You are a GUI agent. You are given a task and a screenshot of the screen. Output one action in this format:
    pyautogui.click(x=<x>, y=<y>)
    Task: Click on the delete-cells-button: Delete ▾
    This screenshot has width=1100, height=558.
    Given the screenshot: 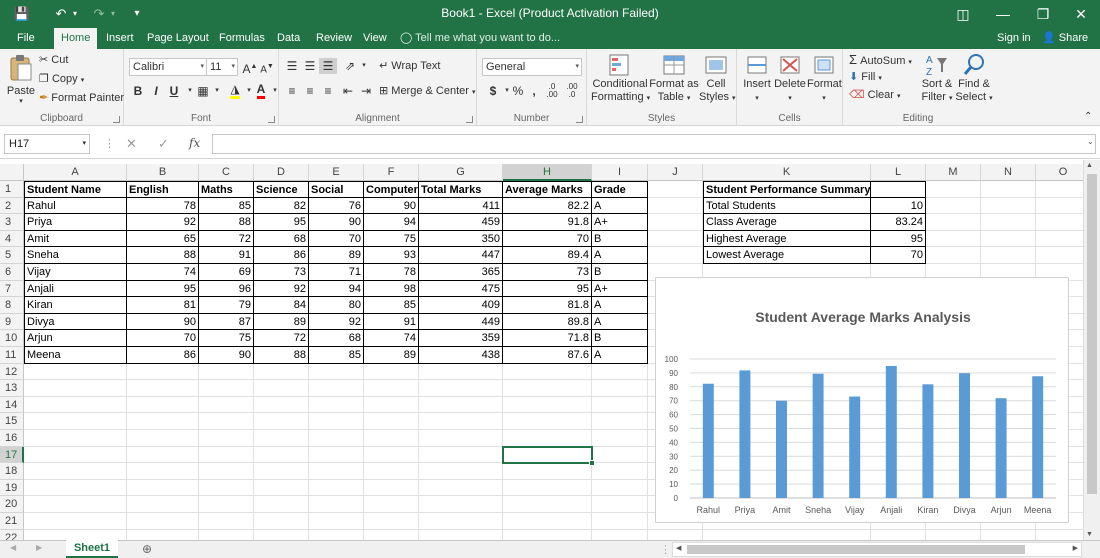 What is the action you would take?
    pyautogui.click(x=790, y=78)
    